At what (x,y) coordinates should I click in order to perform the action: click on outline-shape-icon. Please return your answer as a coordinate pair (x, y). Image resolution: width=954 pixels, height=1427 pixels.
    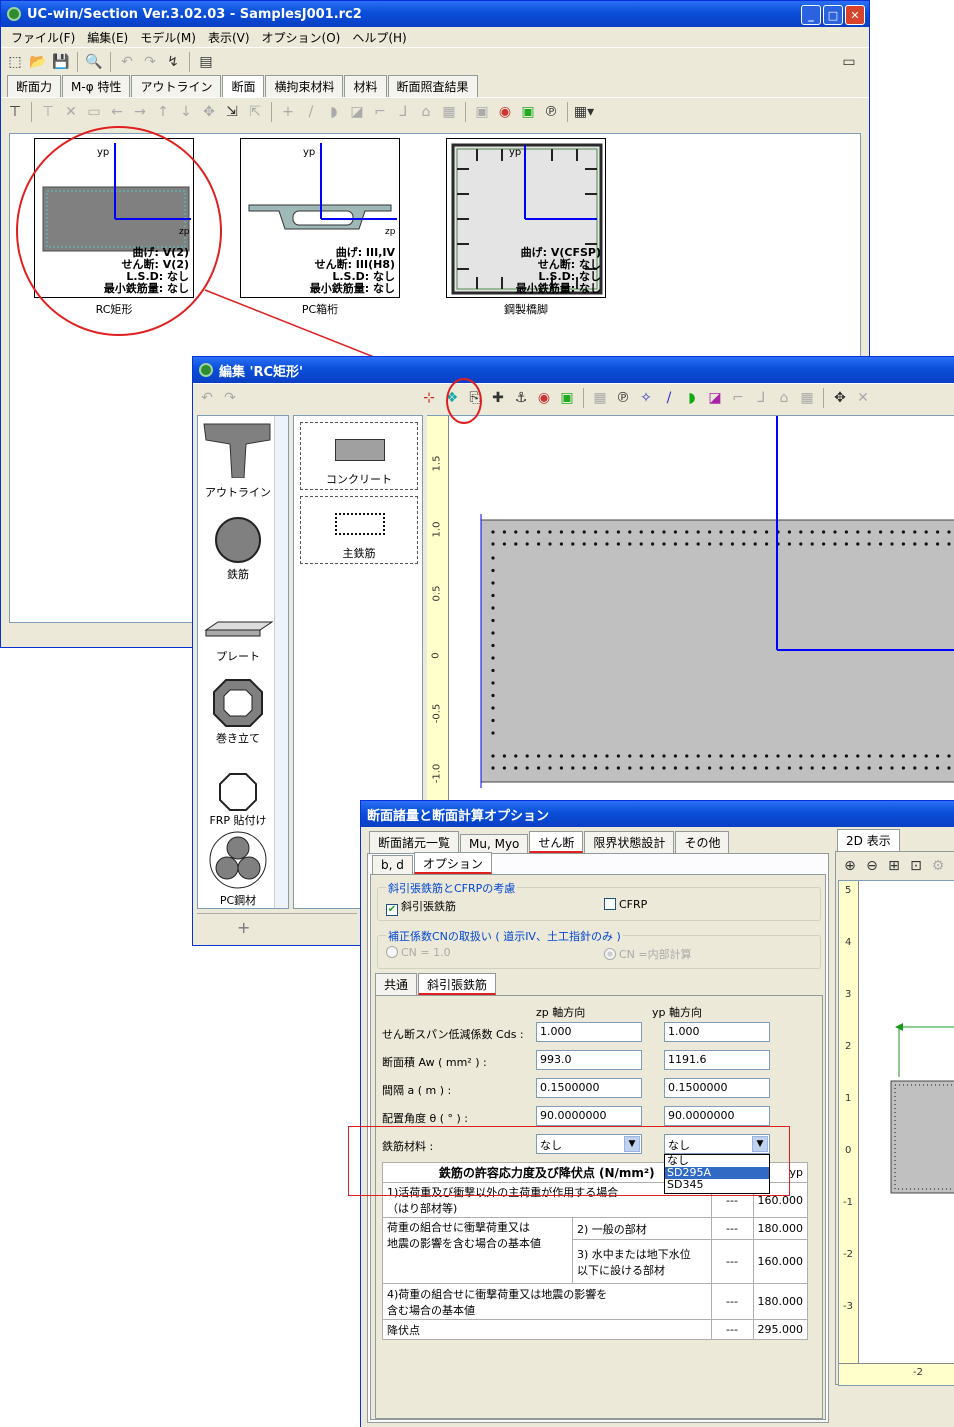
    Looking at the image, I should click on (238, 448).